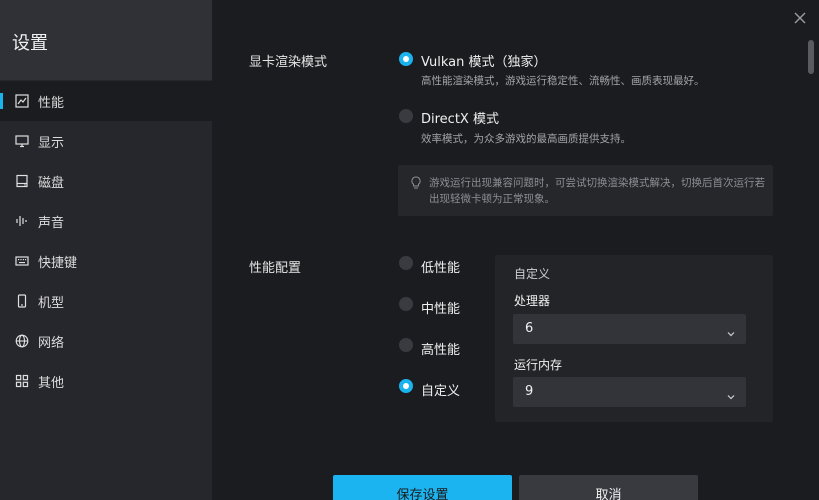 The image size is (819, 500). Describe the element at coordinates (22, 261) in the screenshot. I see `keyboard-icon` at that location.